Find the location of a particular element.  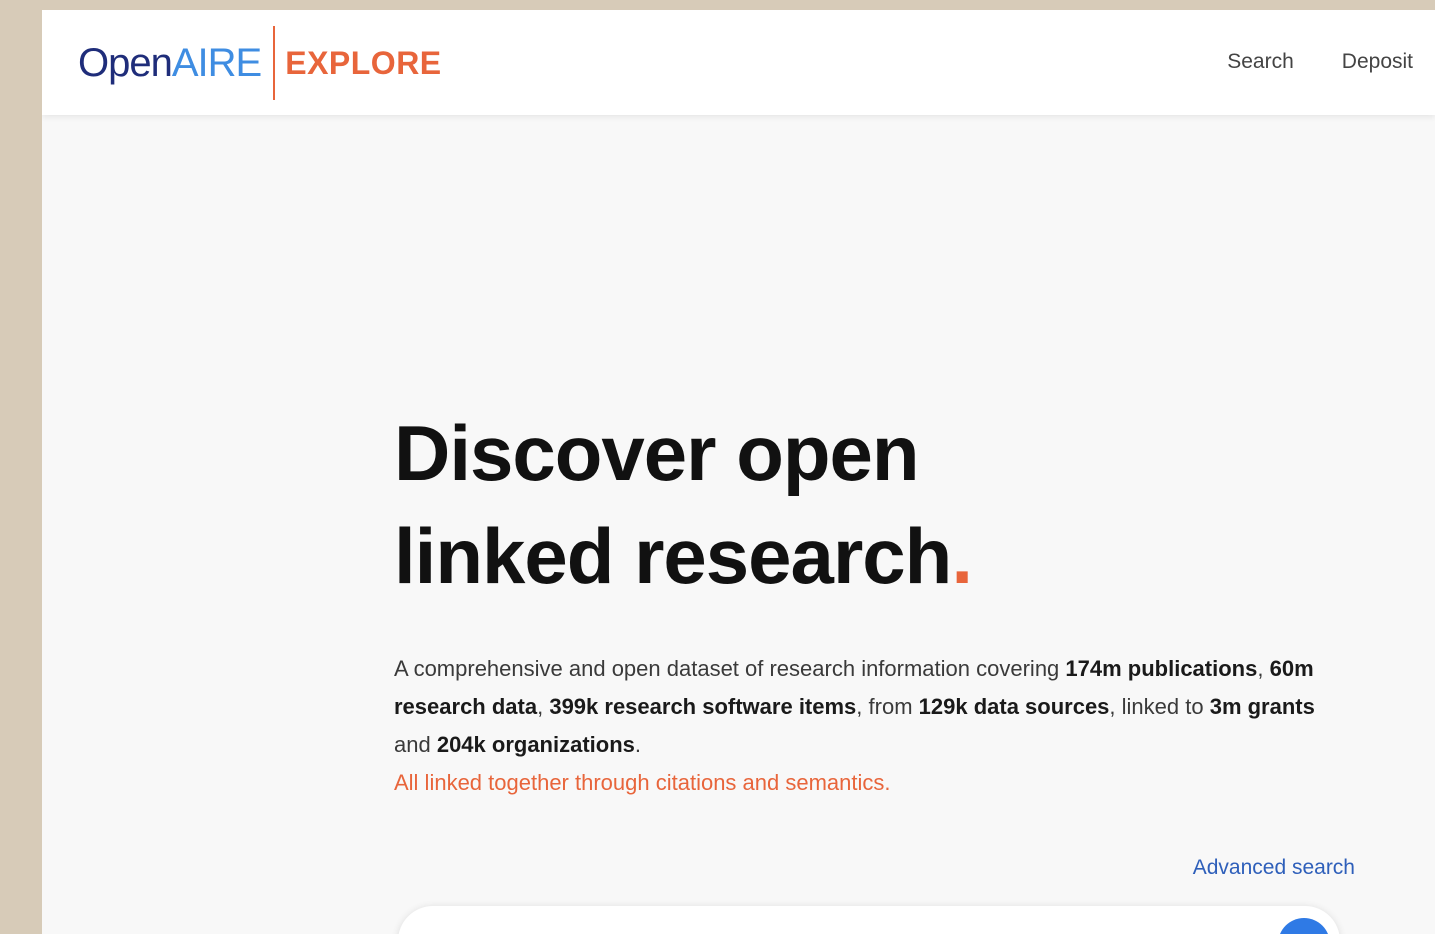

desc-text: , linked to is located at coordinates (1159, 706).